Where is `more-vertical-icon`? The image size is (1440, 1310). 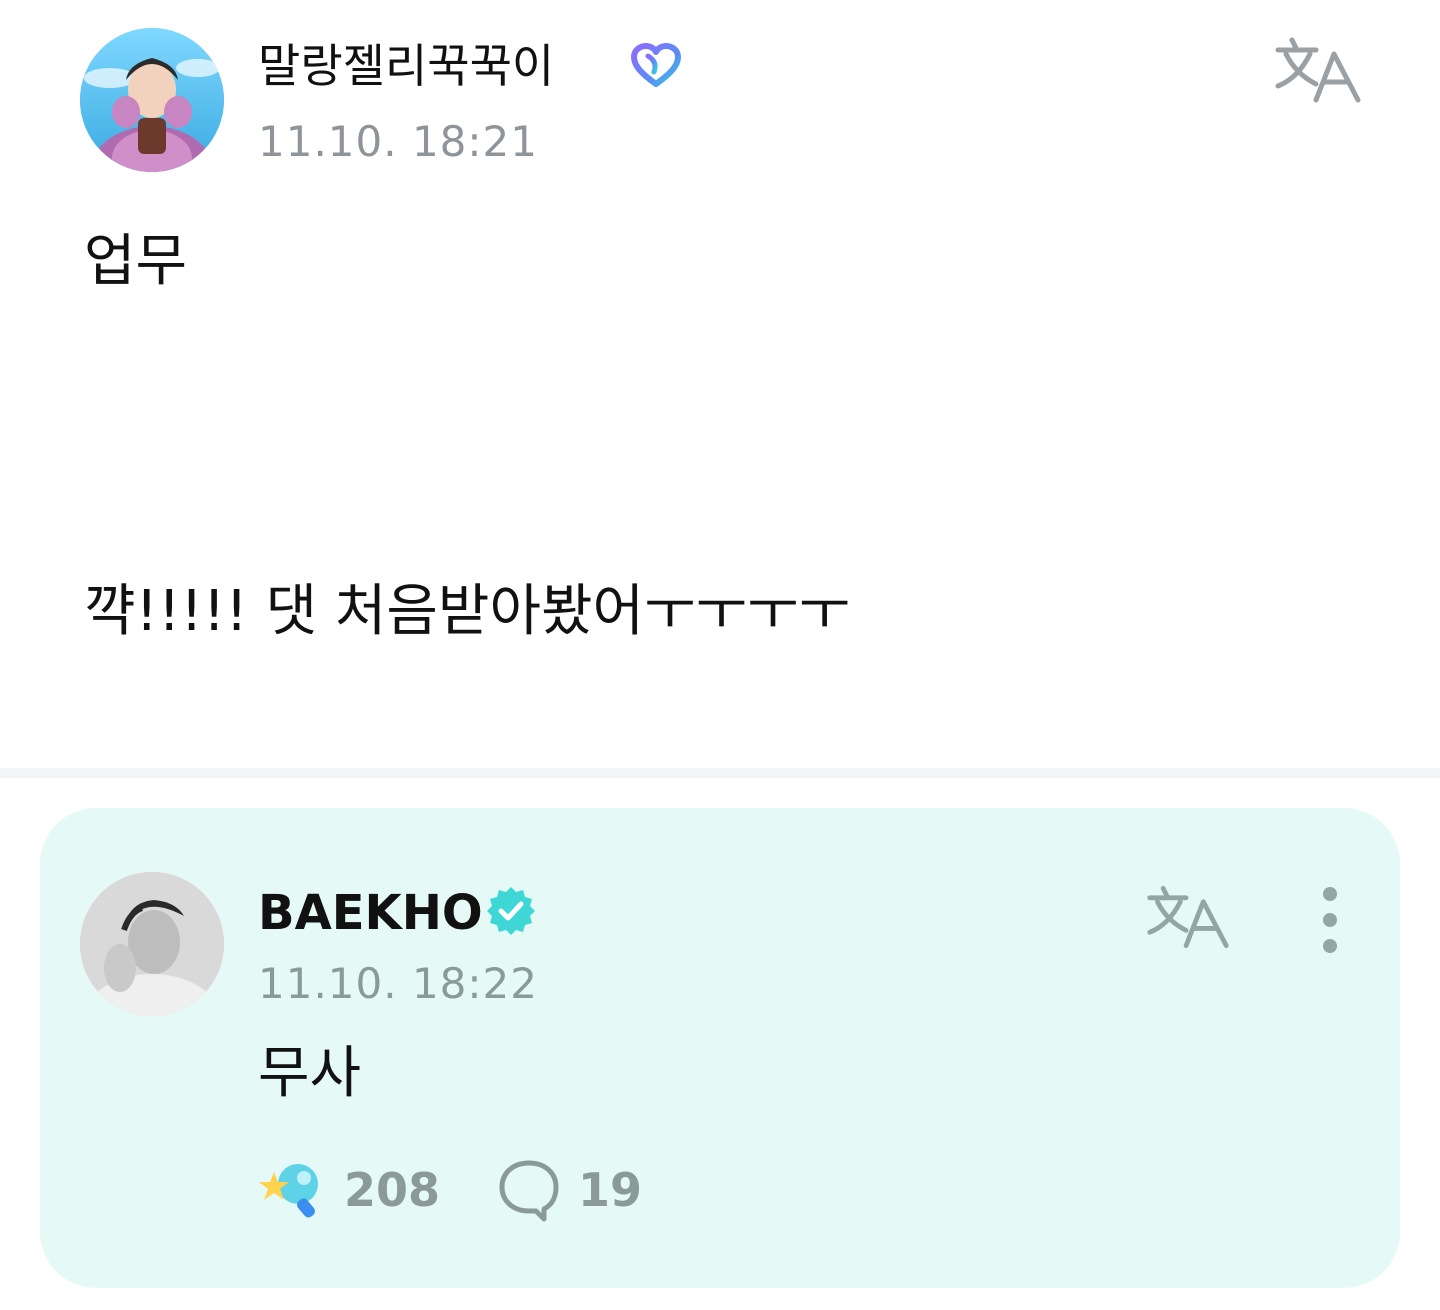 more-vertical-icon is located at coordinates (1330, 920).